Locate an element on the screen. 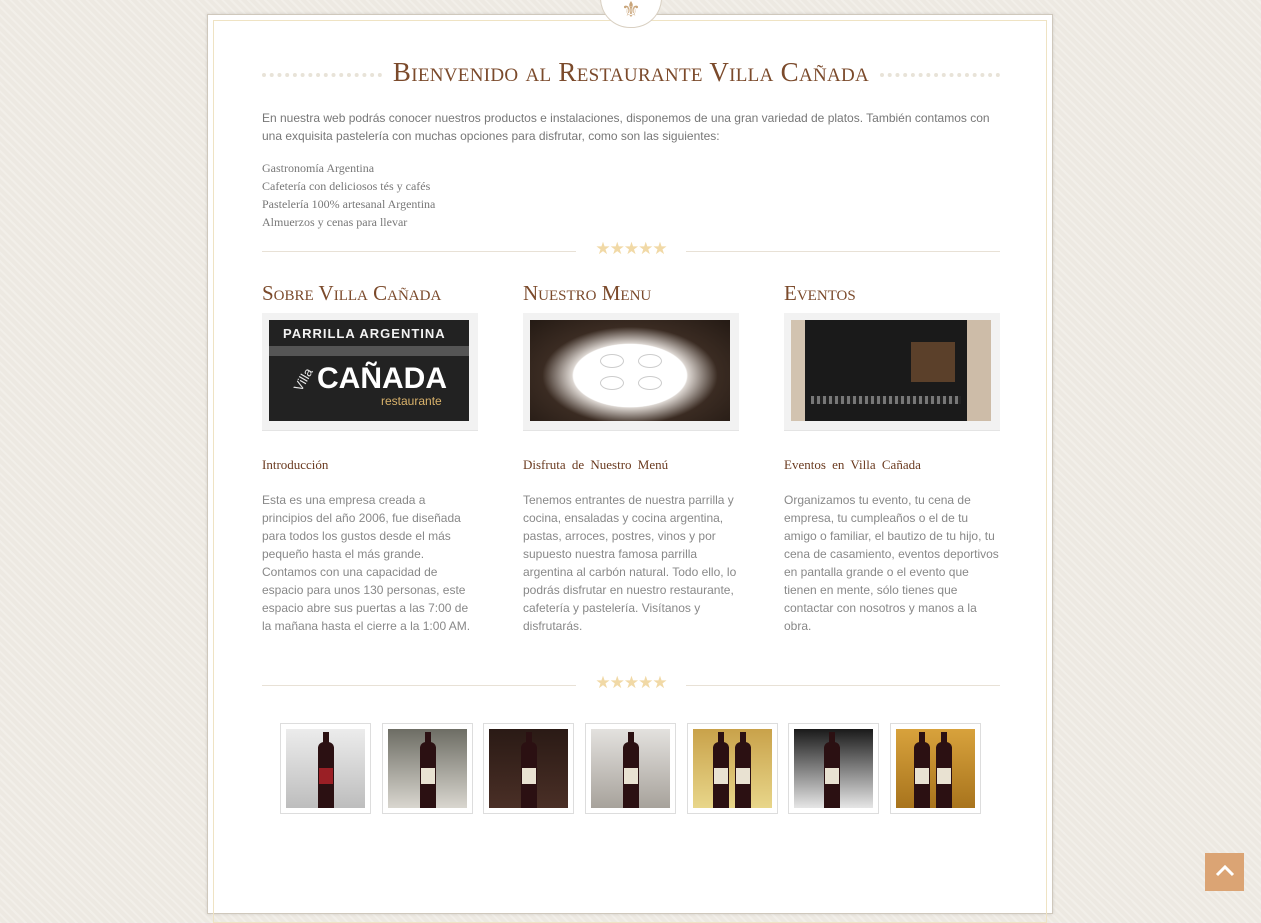 This screenshot has width=1261, height=923. page-title: Bienvenido al Restaurante Villa Cañada is located at coordinates (631, 72).